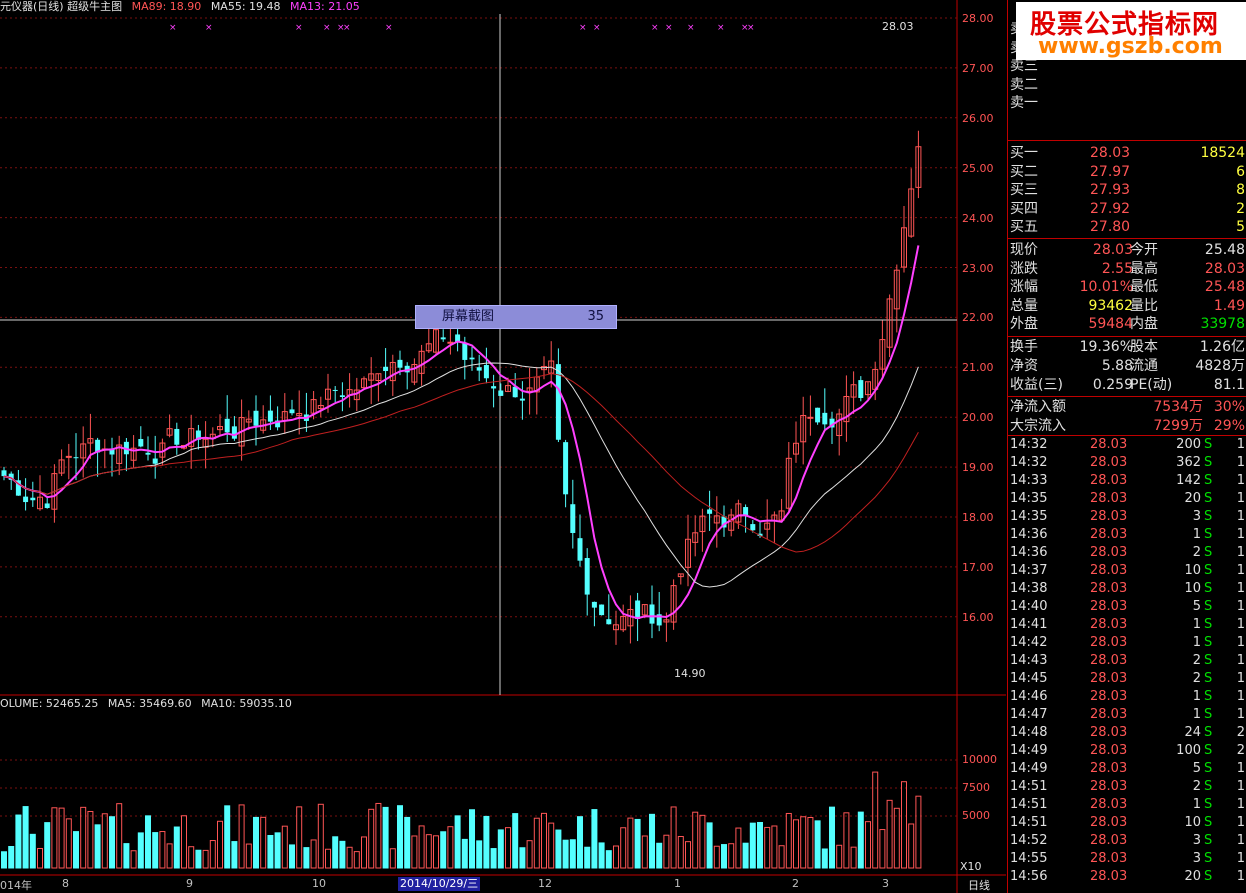 This screenshot has height=893, width=1246. I want to click on fundamental-value: 4828万, so click(1220, 366).